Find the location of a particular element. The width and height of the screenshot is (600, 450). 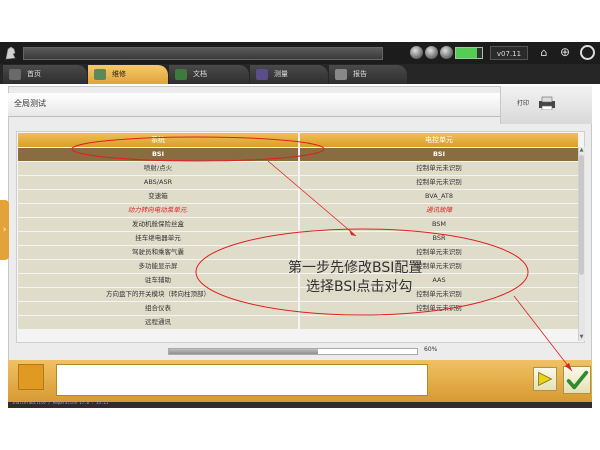

address-bar is located at coordinates (203, 53).